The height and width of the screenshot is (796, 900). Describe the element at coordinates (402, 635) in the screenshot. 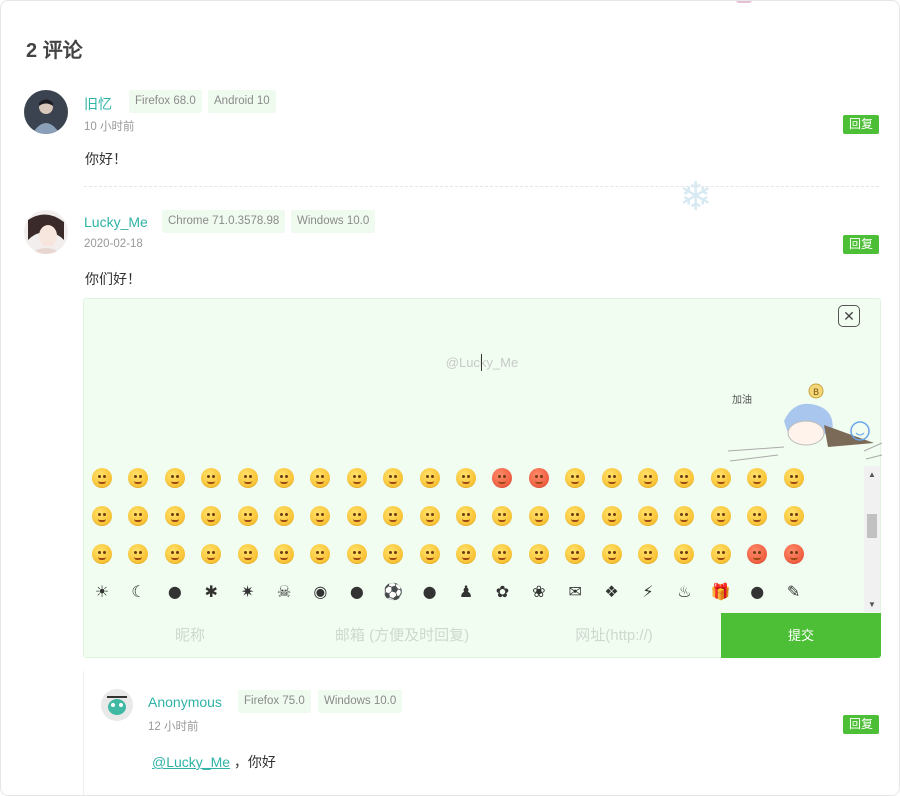

I see `email-input` at that location.